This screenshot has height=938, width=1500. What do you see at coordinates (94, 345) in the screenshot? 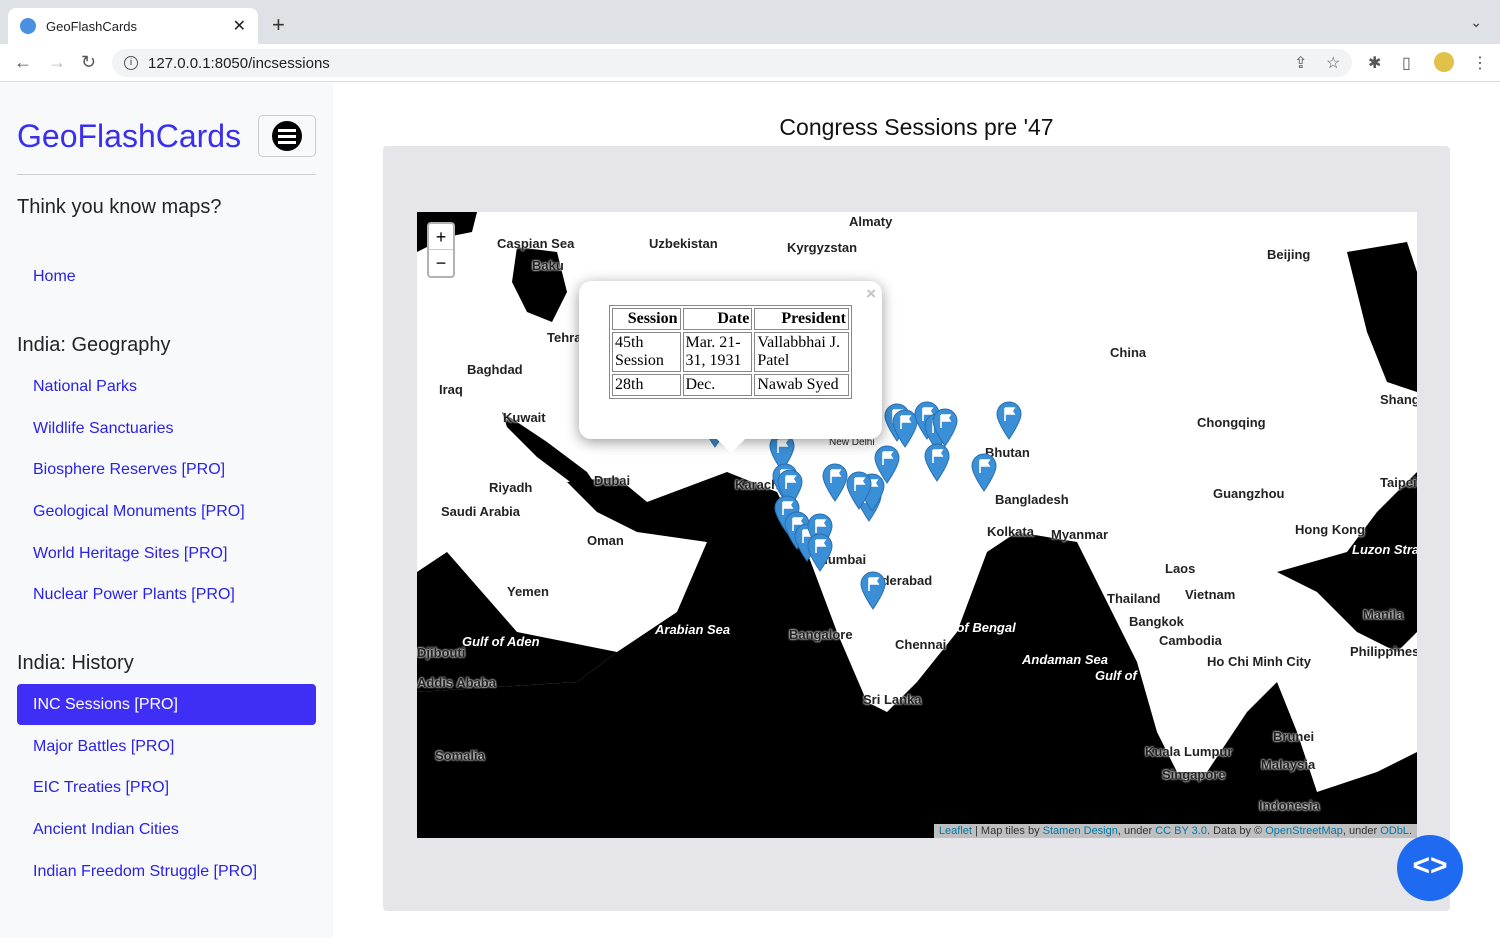
I see `section-title: India: Geography` at bounding box center [94, 345].